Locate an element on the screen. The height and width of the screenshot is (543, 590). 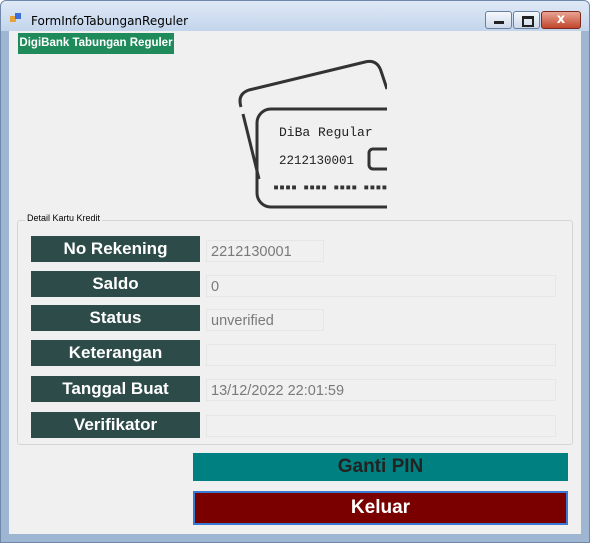
label-keterangan: Keterangan is located at coordinates (115, 353).